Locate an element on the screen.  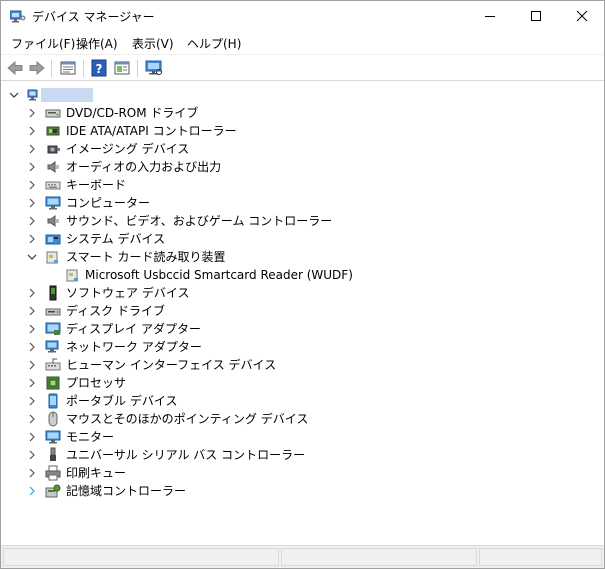
close-button is located at coordinates (582, 16).